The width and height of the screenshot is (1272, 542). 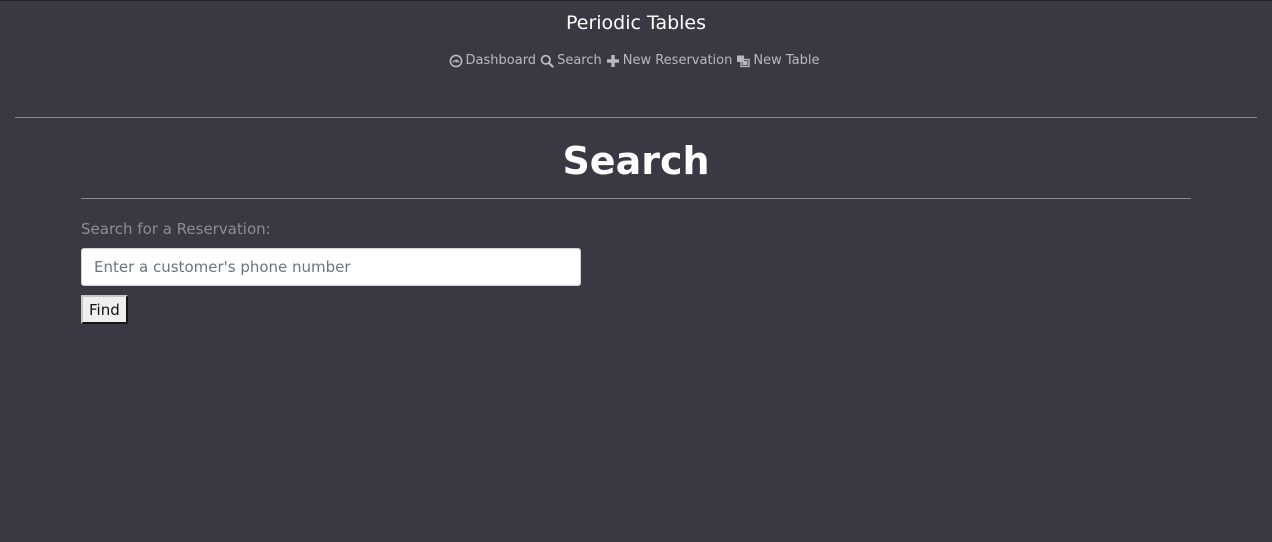 What do you see at coordinates (786, 60) in the screenshot?
I see `nav-link-label: New Table` at bounding box center [786, 60].